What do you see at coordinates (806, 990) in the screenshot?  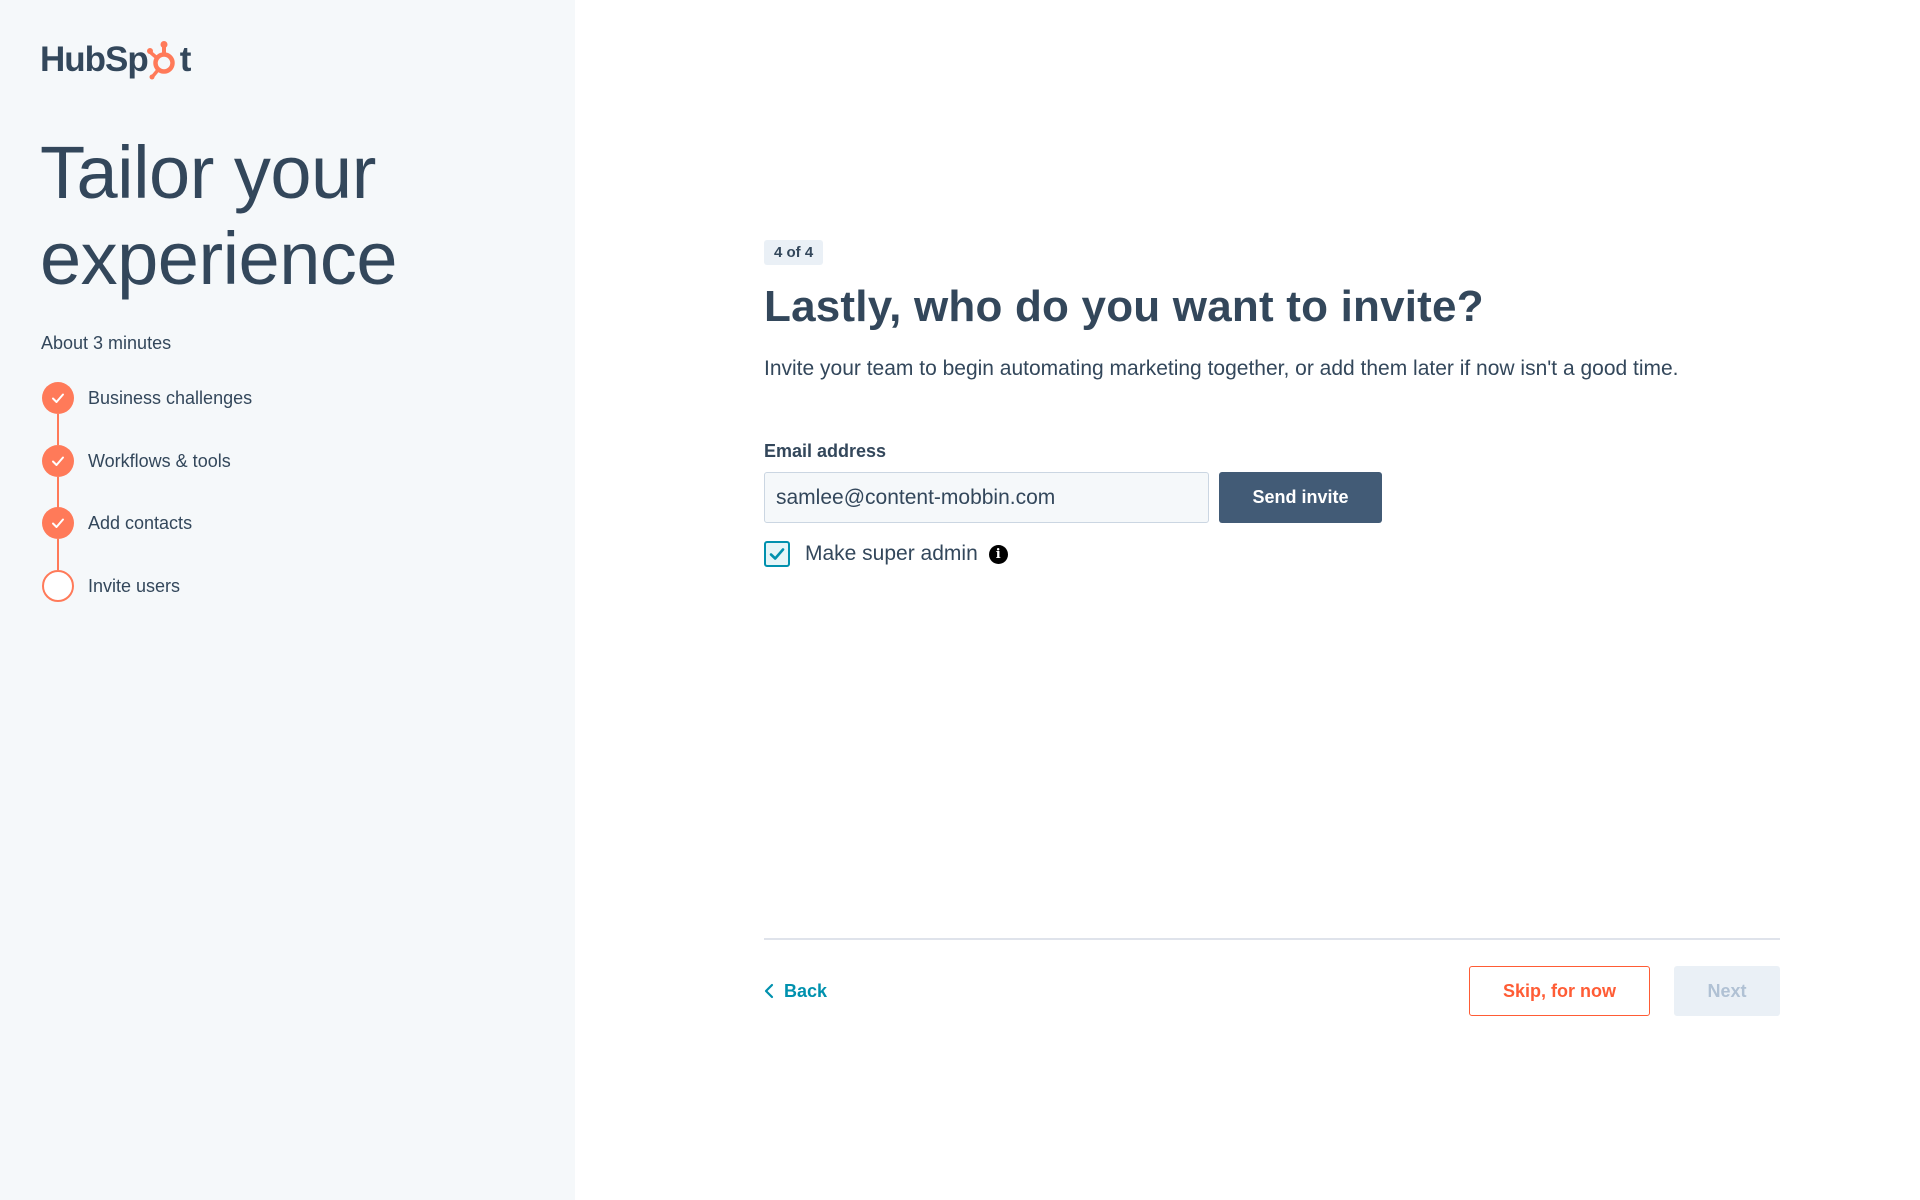 I see `back-label: Back` at bounding box center [806, 990].